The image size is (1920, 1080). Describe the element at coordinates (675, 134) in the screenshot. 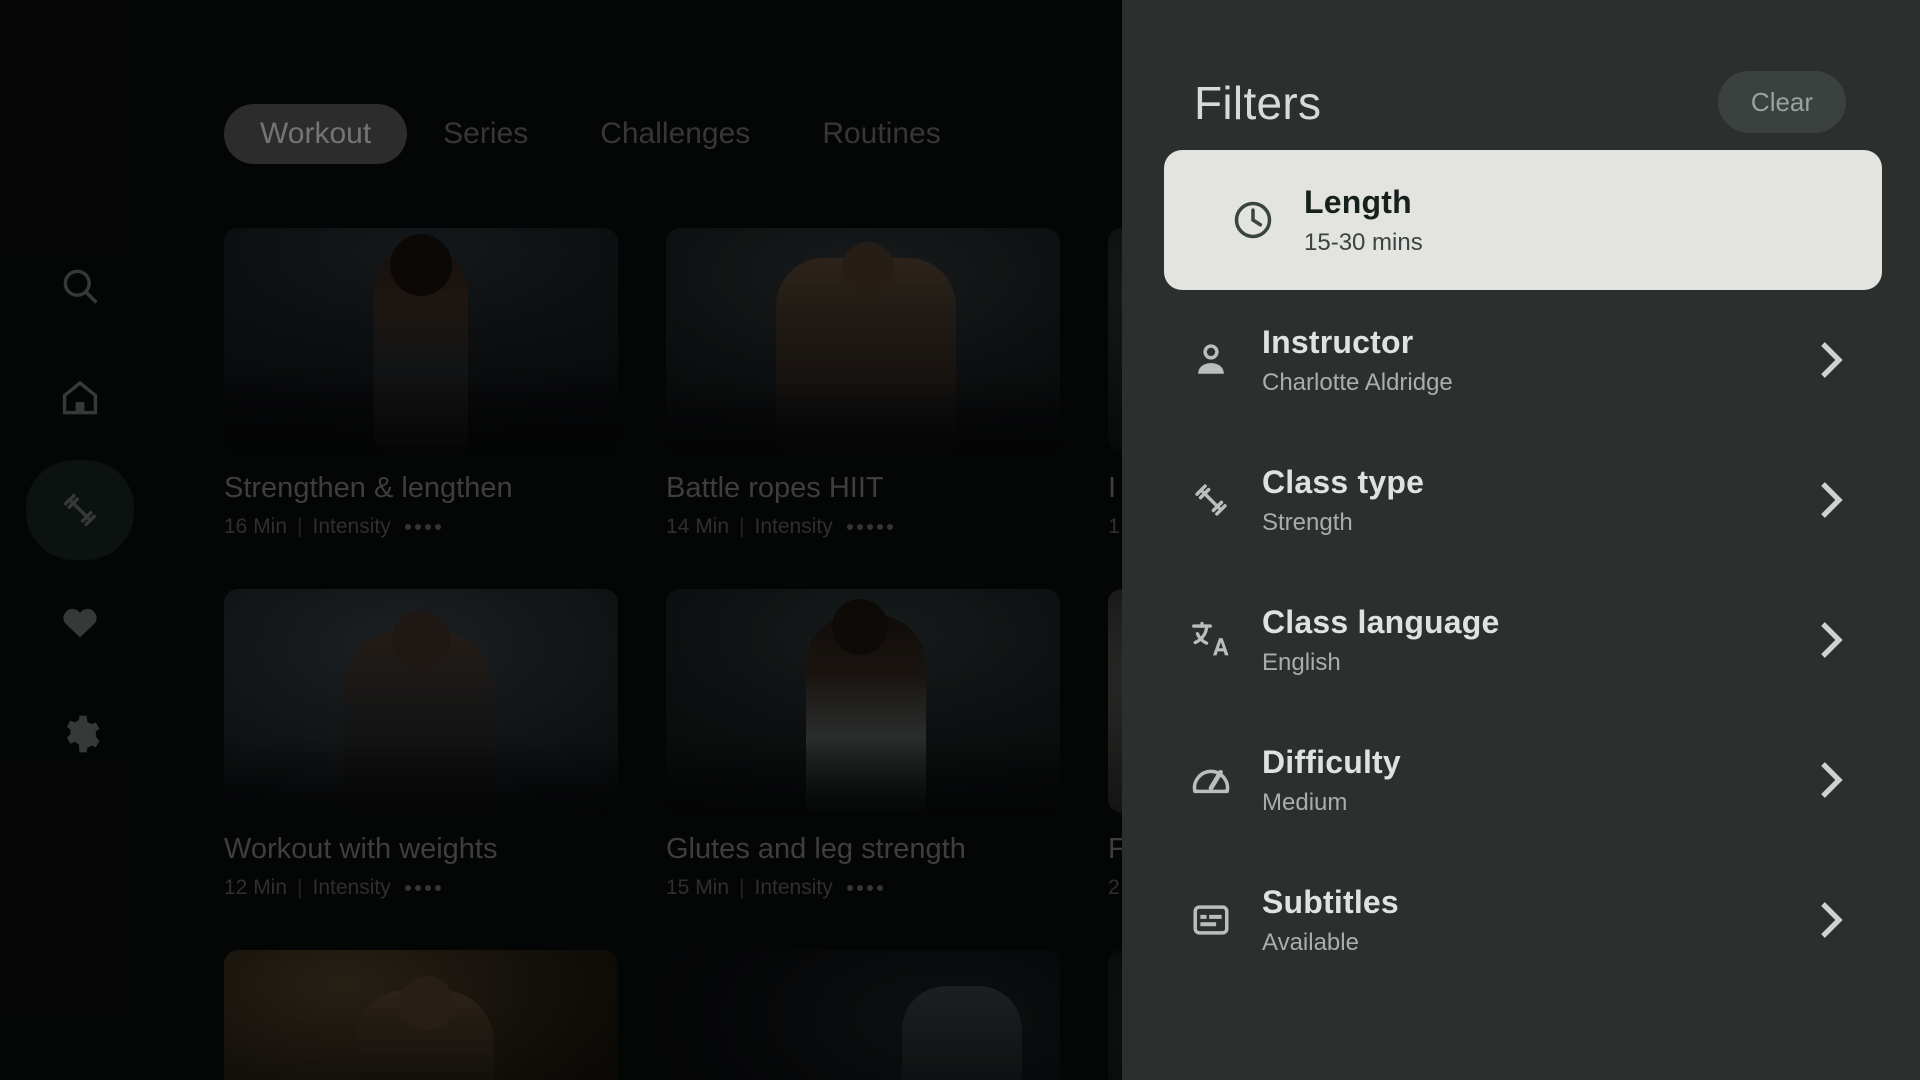

I see `tab-challenges: Challenges` at that location.